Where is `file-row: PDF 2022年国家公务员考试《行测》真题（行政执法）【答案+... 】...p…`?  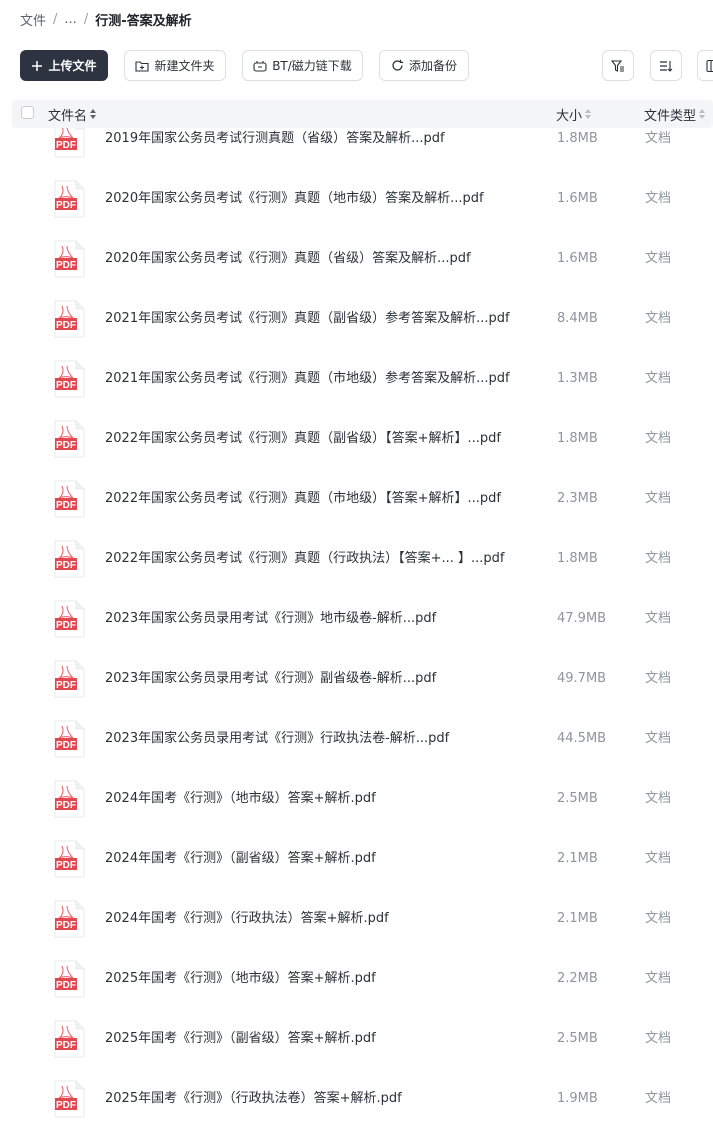
file-row: PDF 2022年国家公务员考试《行测》真题（行政执法）【答案+... 】...p… is located at coordinates (356, 559).